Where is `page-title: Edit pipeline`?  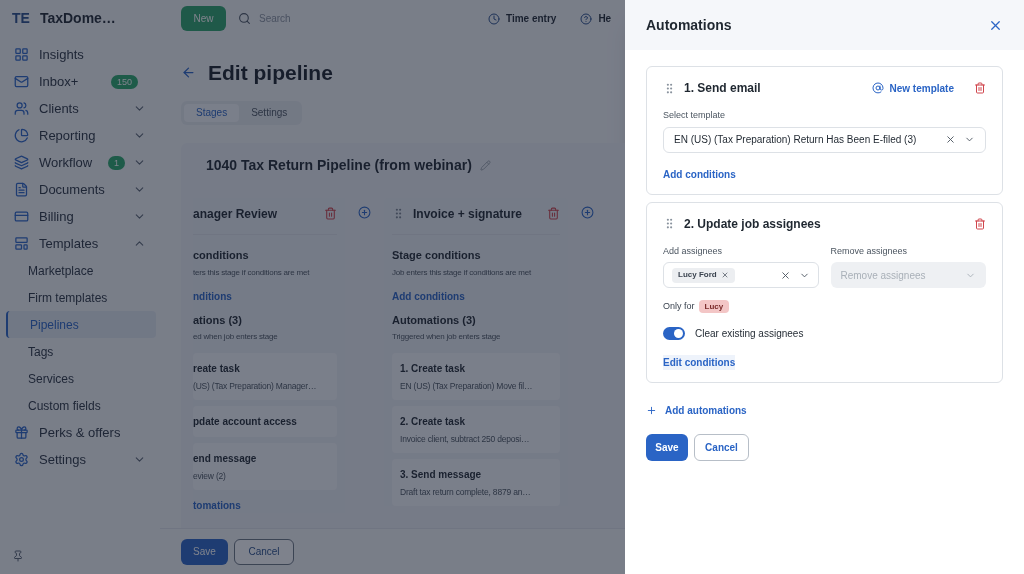 page-title: Edit pipeline is located at coordinates (270, 73).